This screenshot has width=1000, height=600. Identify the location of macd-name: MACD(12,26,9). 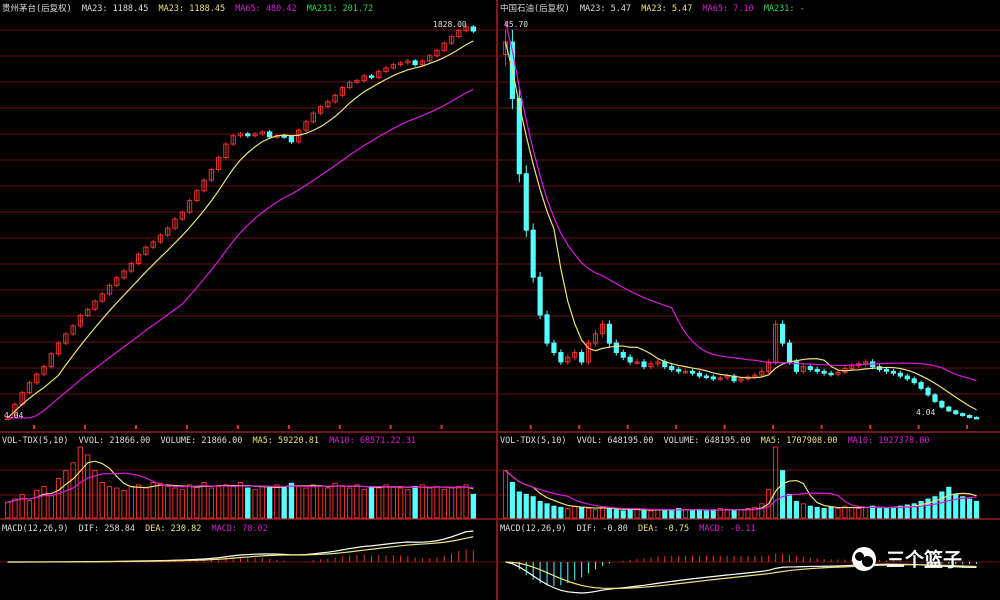
(533, 529).